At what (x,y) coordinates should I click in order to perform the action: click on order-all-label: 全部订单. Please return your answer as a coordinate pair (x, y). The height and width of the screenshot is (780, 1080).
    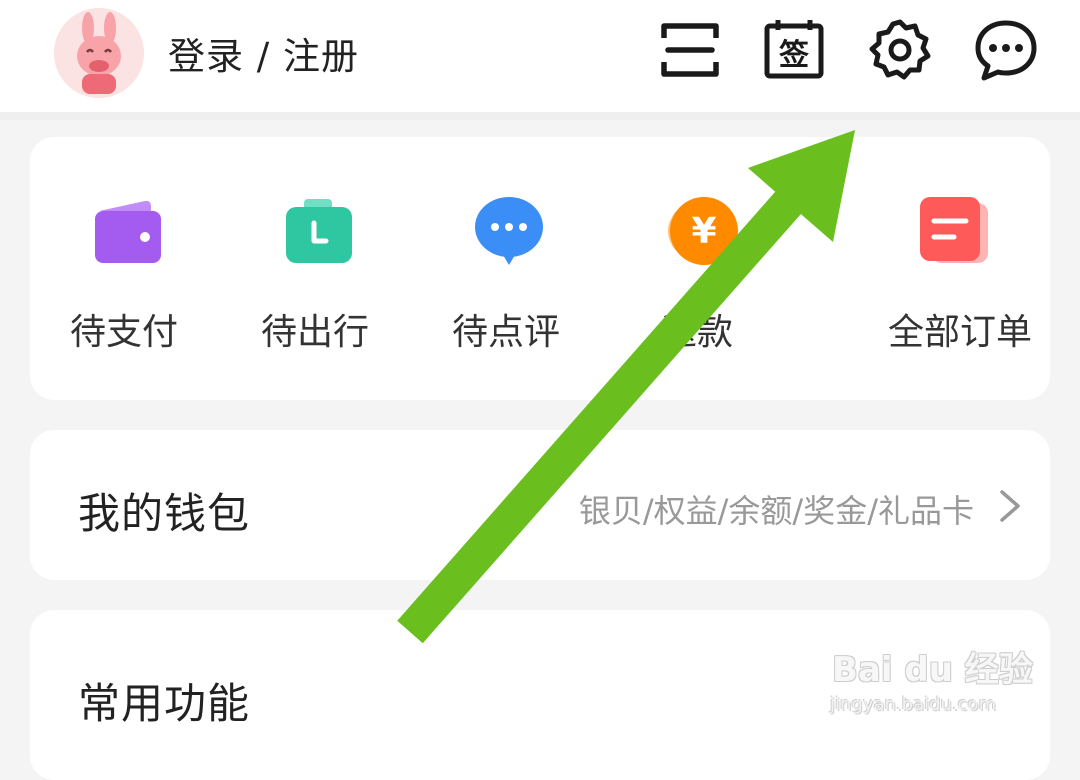
    Looking at the image, I should click on (959, 332).